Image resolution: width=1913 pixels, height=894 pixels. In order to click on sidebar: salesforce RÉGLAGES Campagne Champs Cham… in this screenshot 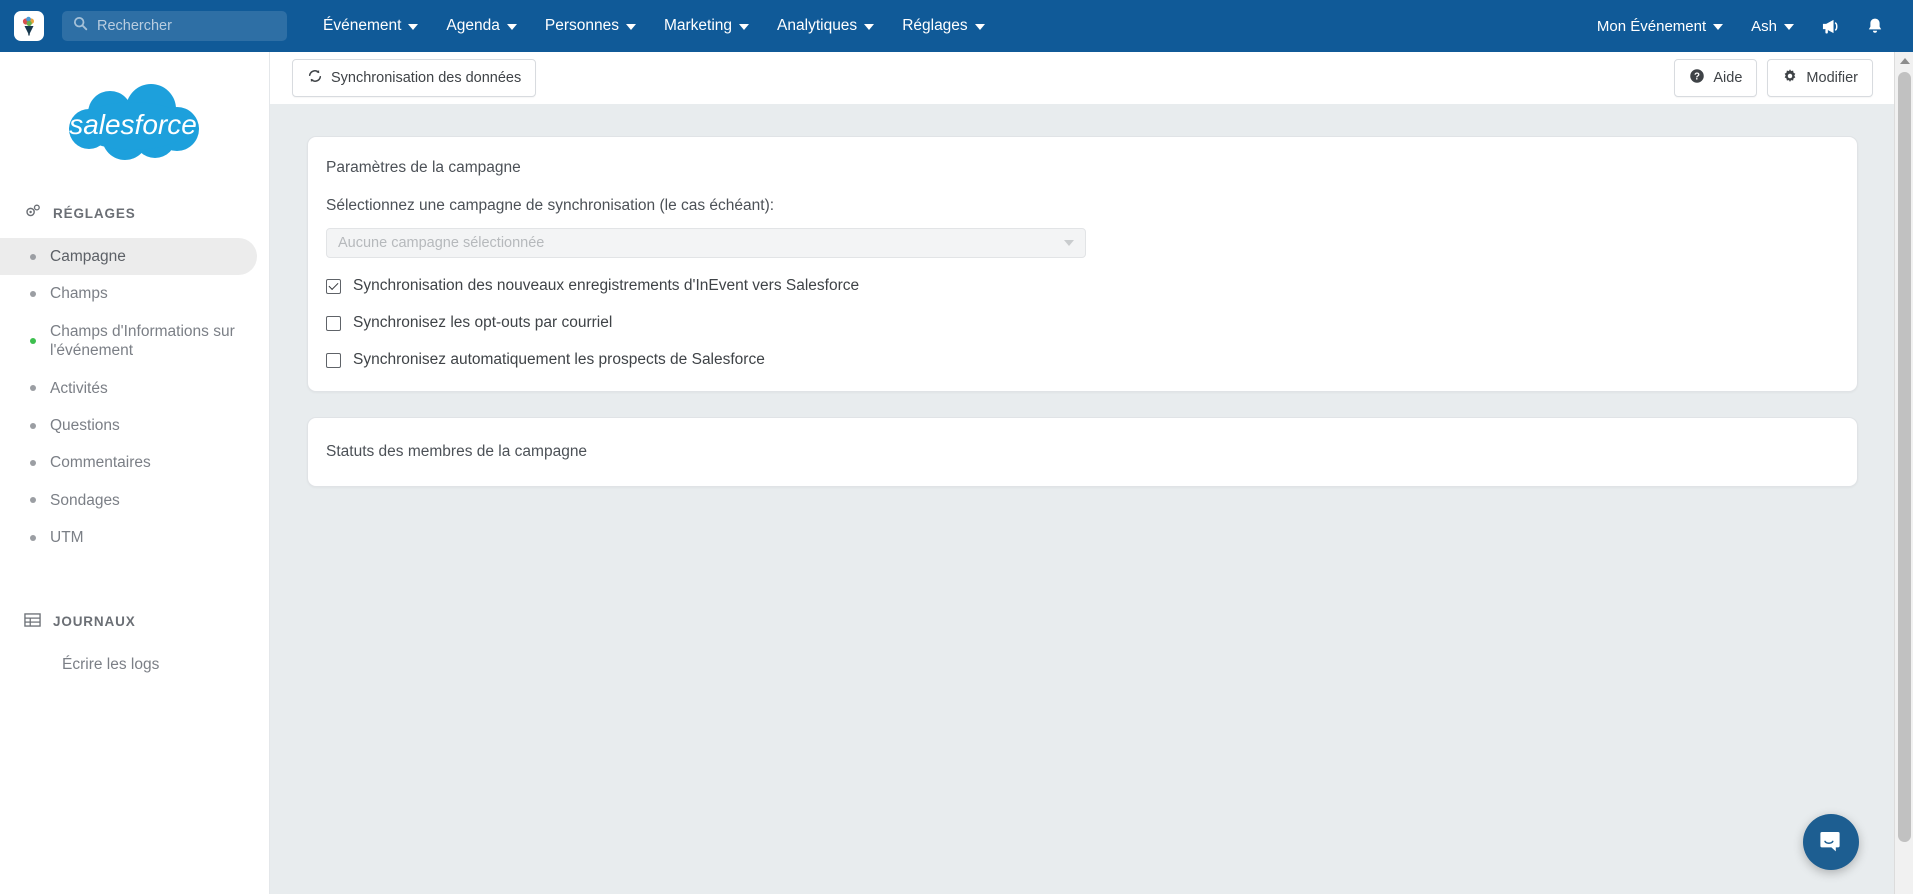, I will do `click(135, 473)`.